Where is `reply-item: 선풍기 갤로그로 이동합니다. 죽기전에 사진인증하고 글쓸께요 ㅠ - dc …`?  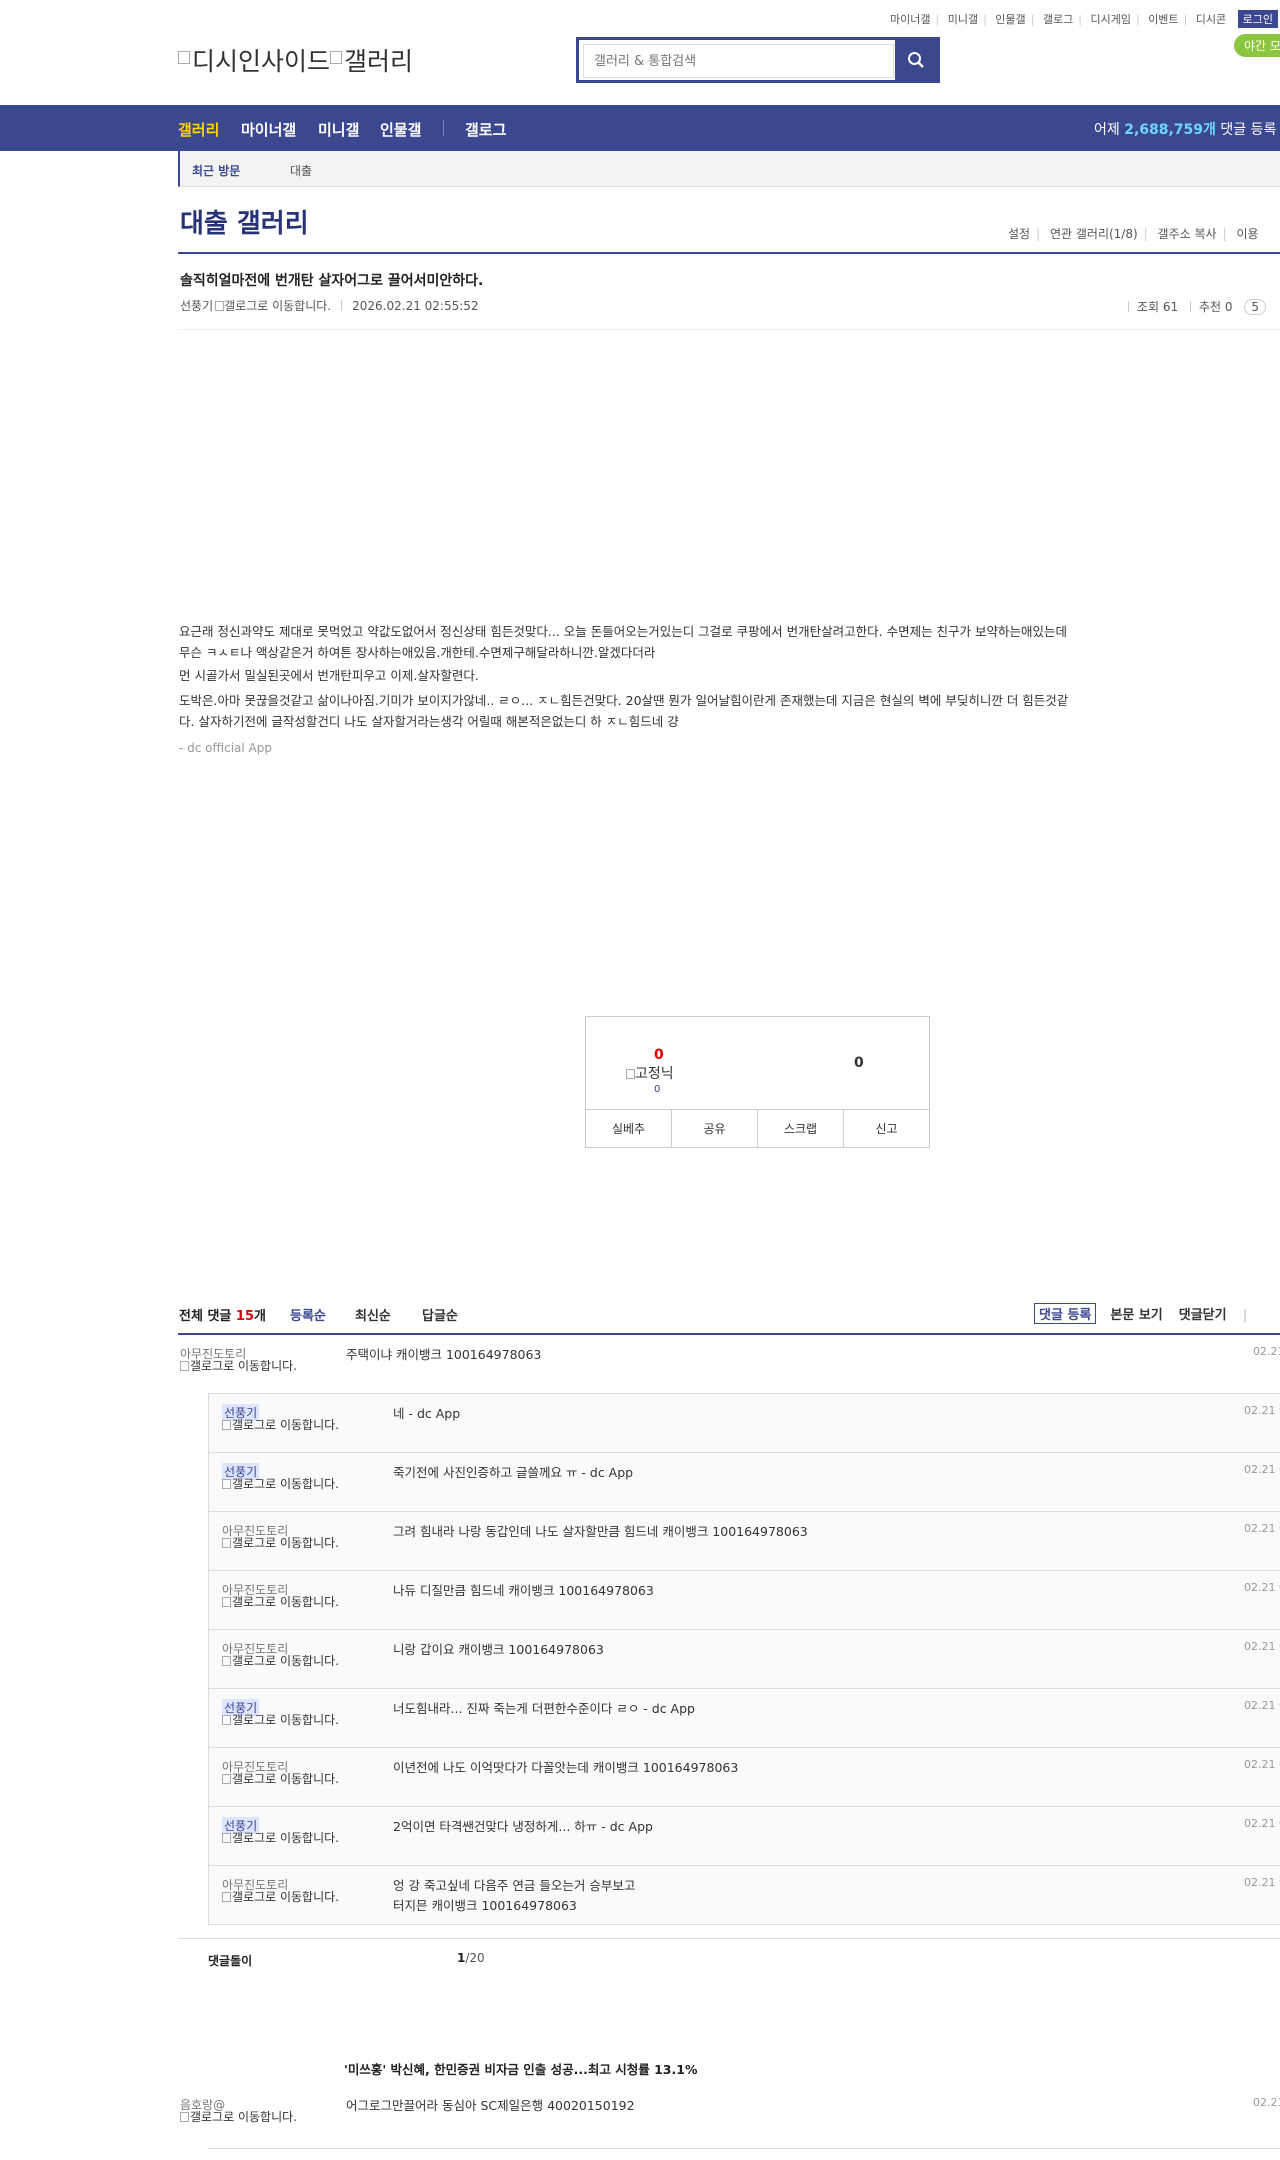 reply-item: 선풍기 갤로그로 이동합니다. 죽기전에 사진인증하고 글쓸께요 ㅠ - dc … is located at coordinates (744, 1482).